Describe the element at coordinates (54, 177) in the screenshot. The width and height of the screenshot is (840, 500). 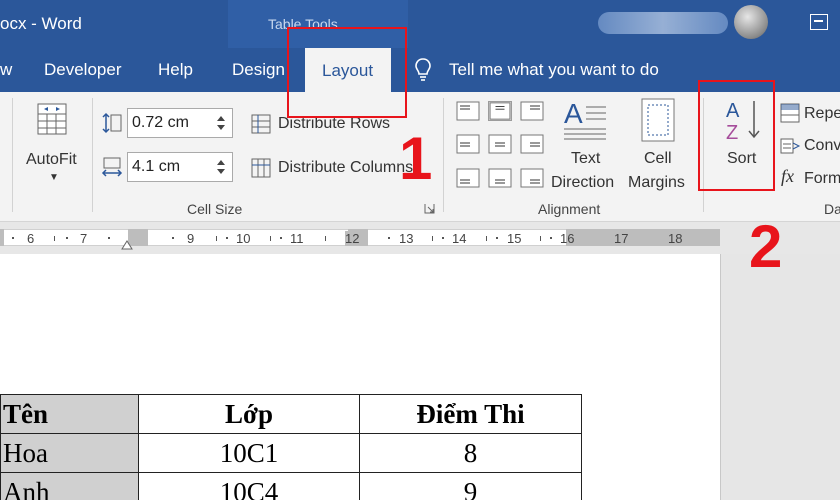
I see `autofit-dropdown-icon: ▼` at that location.